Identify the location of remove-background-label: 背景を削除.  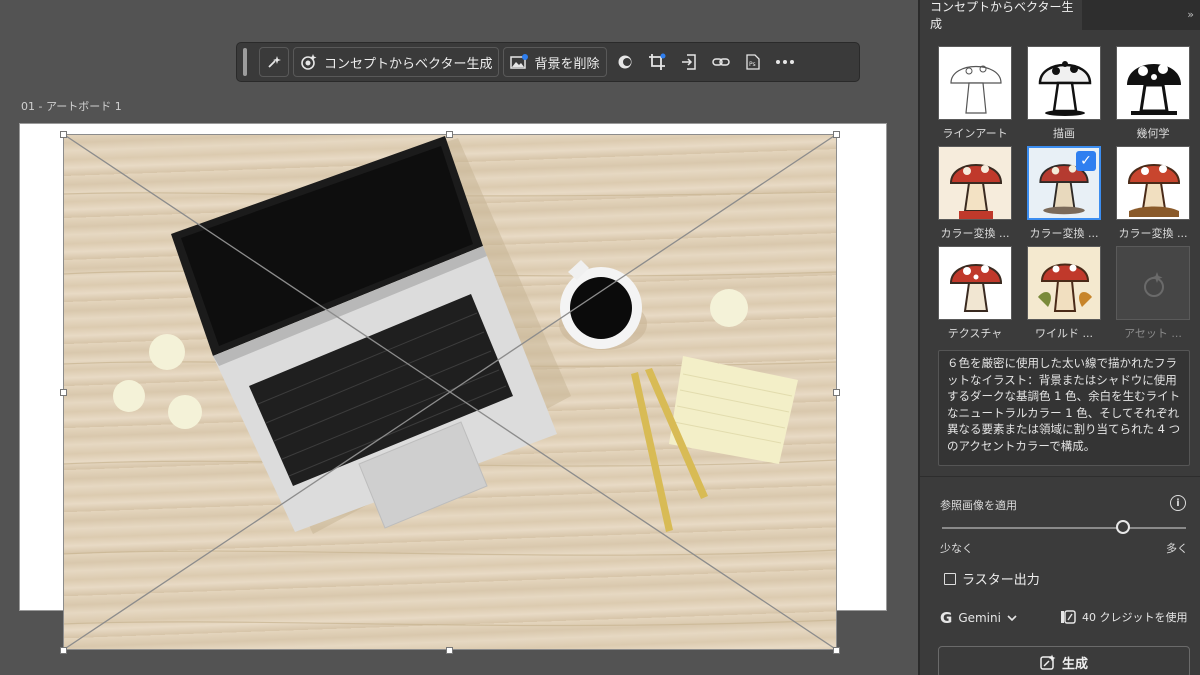
(567, 64).